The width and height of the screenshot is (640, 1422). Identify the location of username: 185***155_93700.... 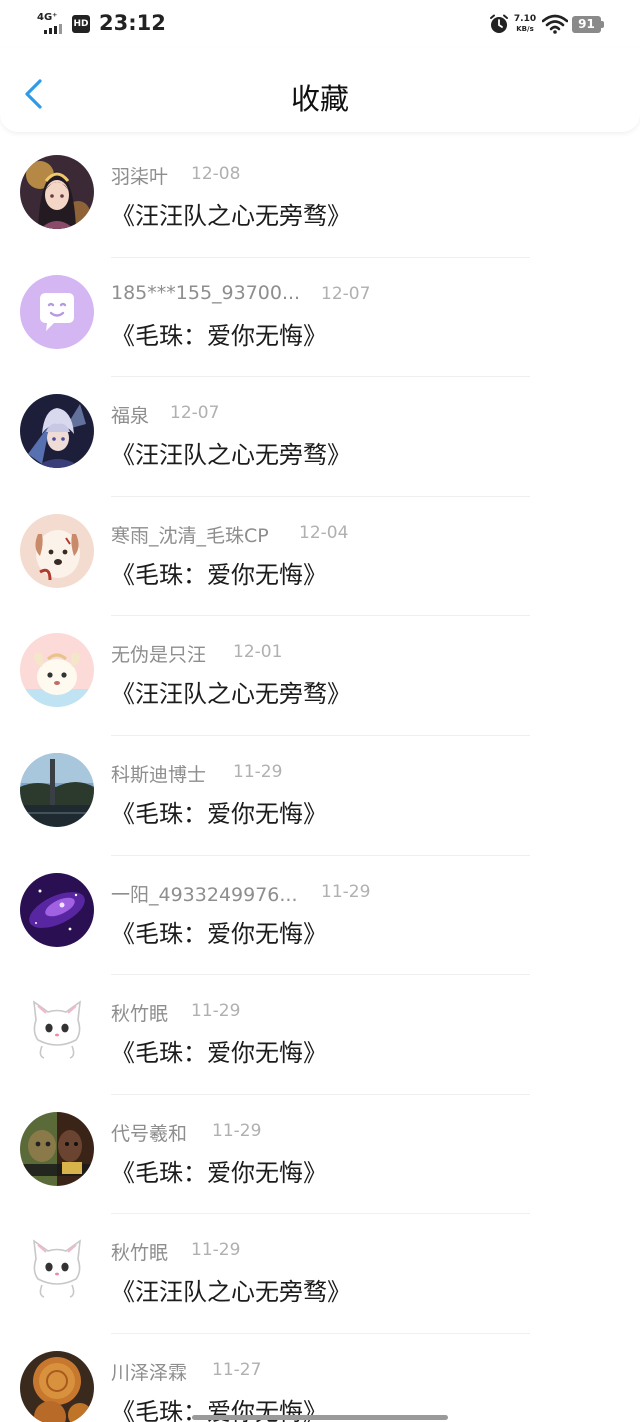
(205, 293).